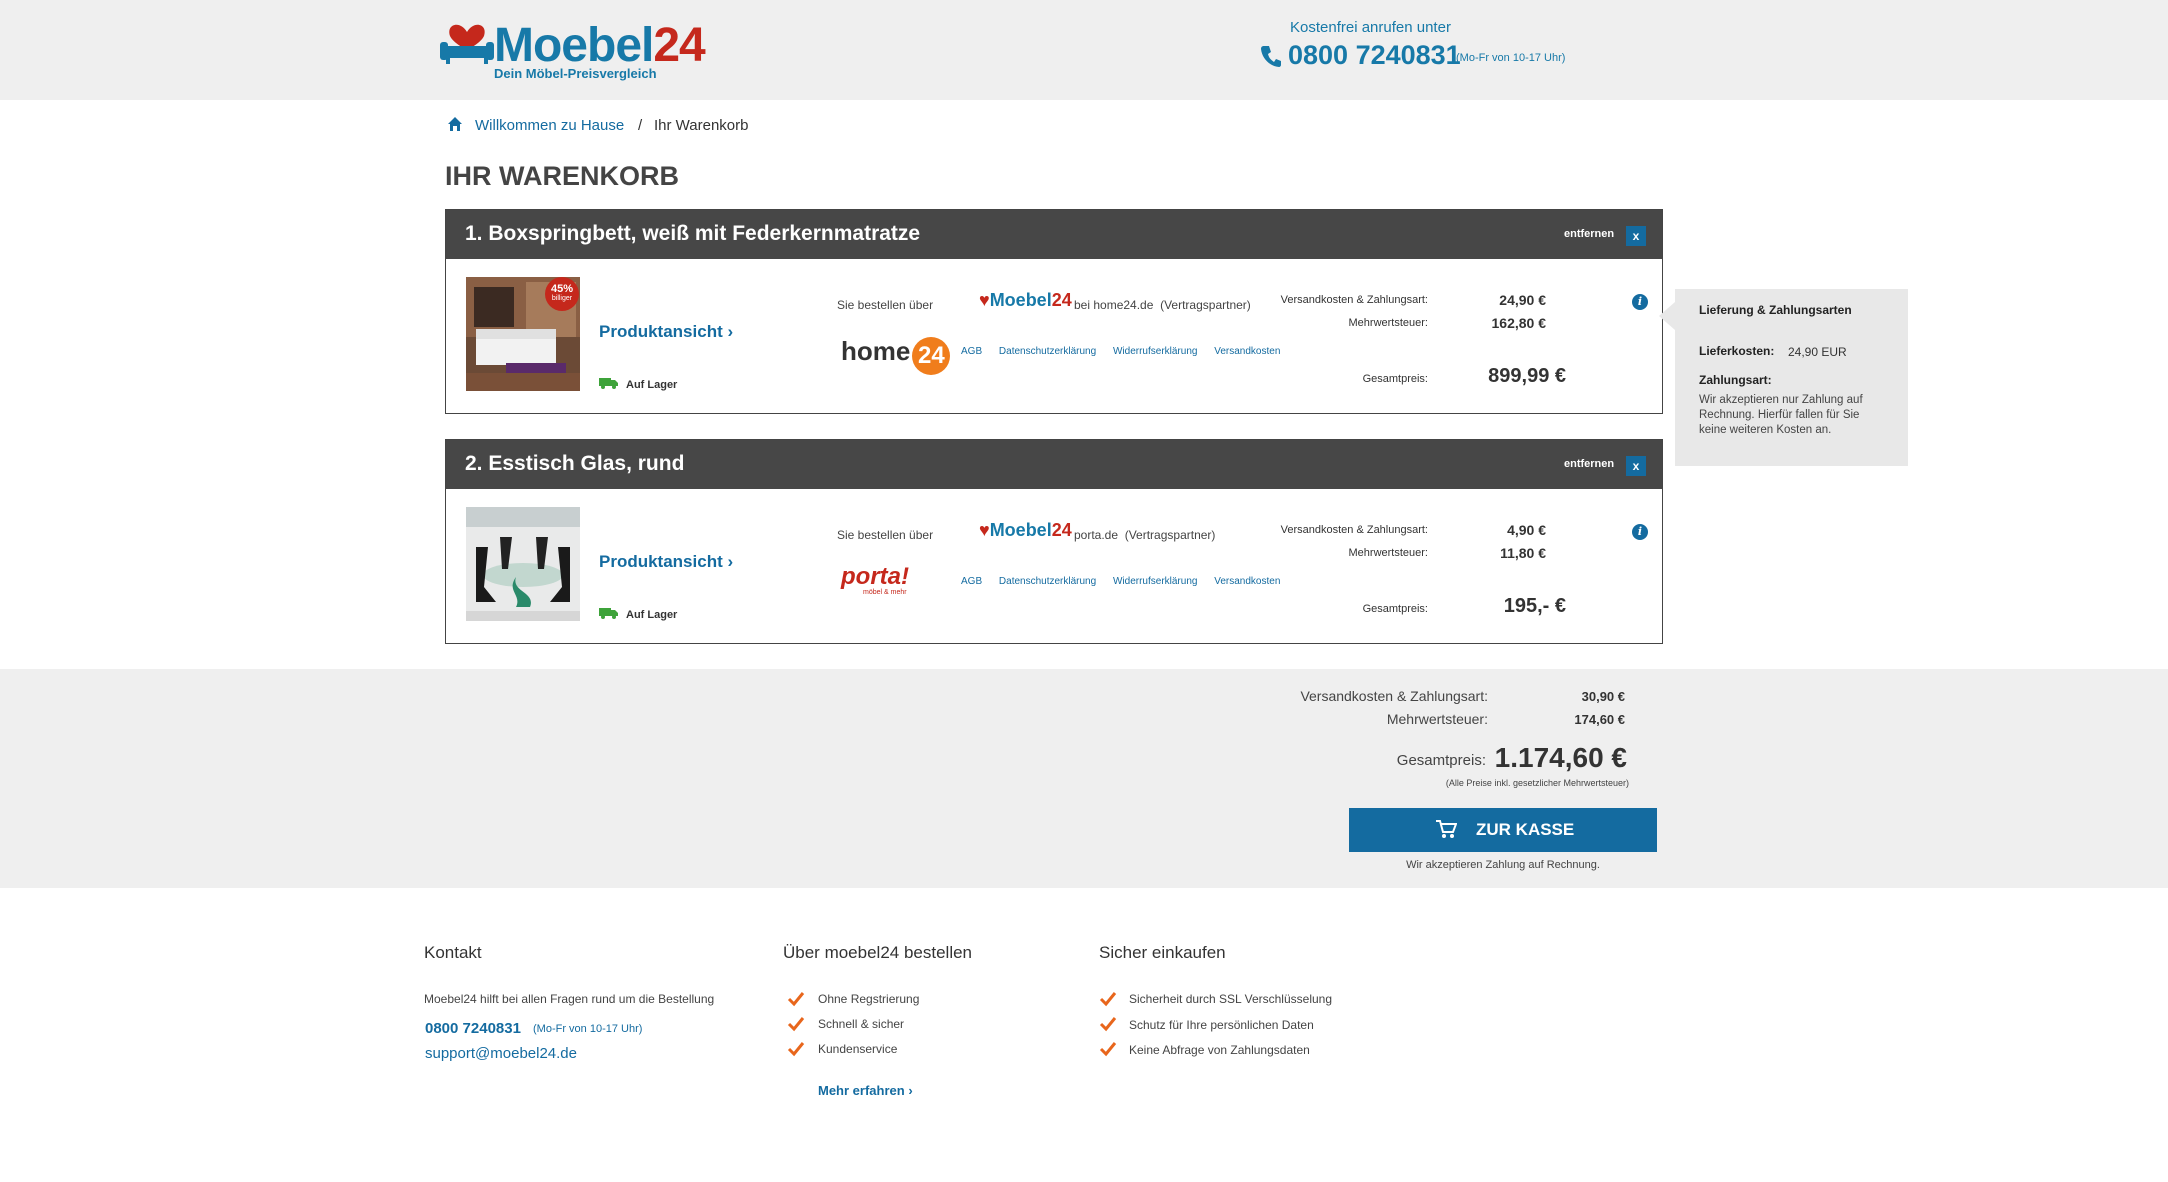 Image resolution: width=2168 pixels, height=1182 pixels. Describe the element at coordinates (1219, 1050) in the screenshot. I see `footer-secure-point: Keine Abfrage von Zahlungsdaten` at that location.